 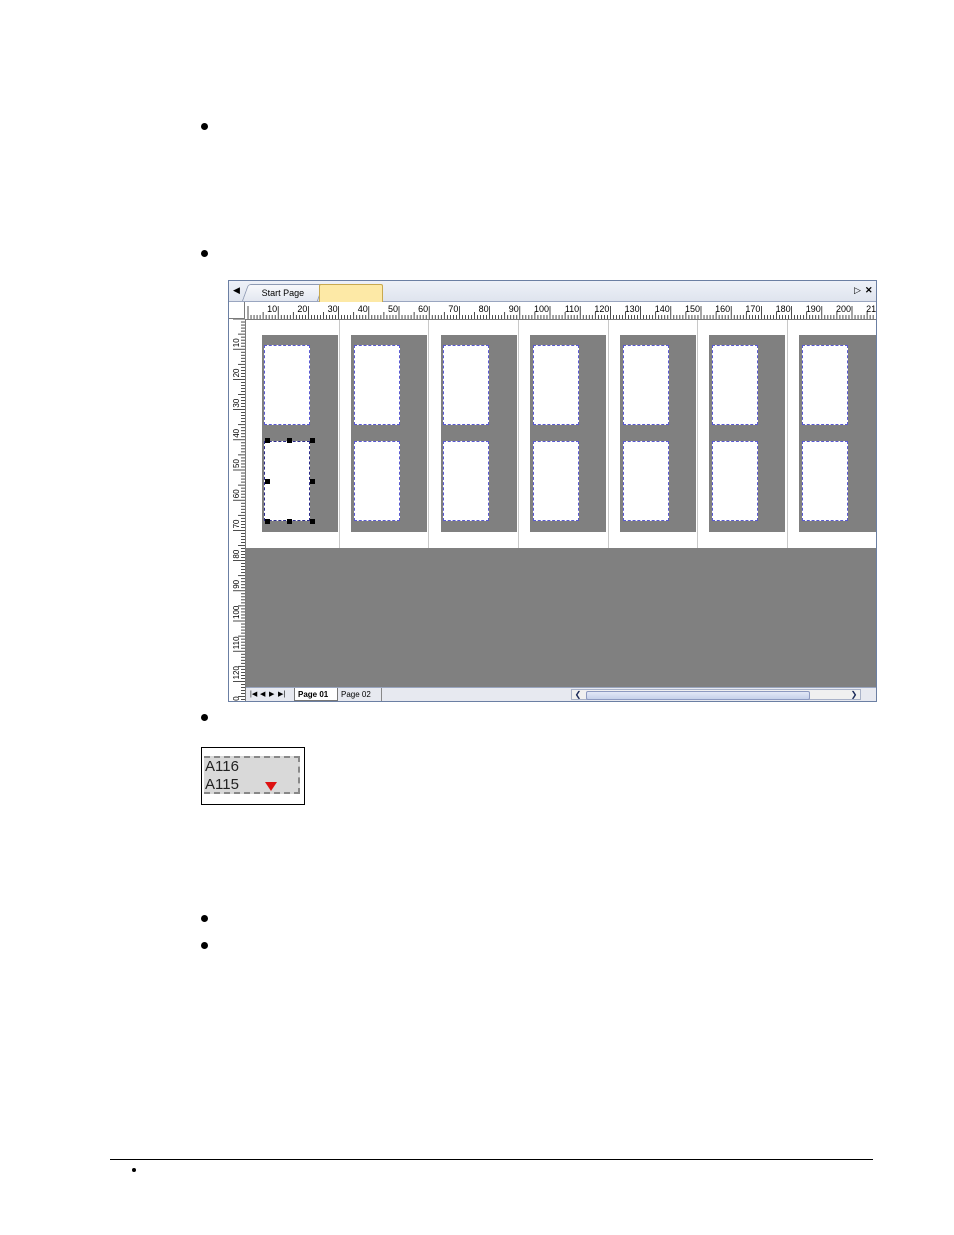 What do you see at coordinates (271, 786) in the screenshot?
I see `dropdown-triangle-icon` at bounding box center [271, 786].